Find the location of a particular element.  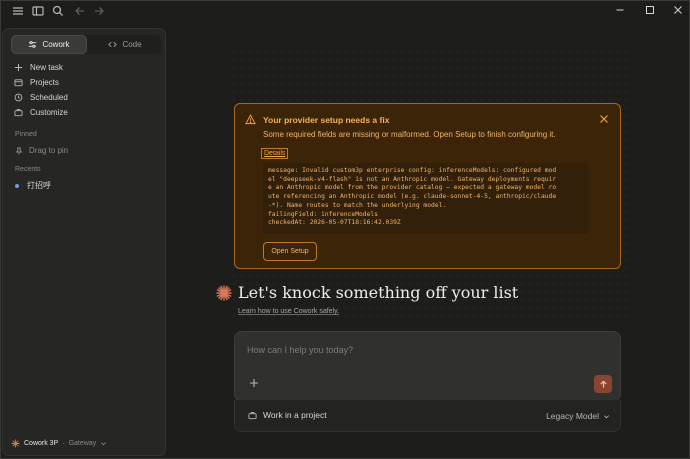

recent-item: 打招呼 is located at coordinates (33, 185).